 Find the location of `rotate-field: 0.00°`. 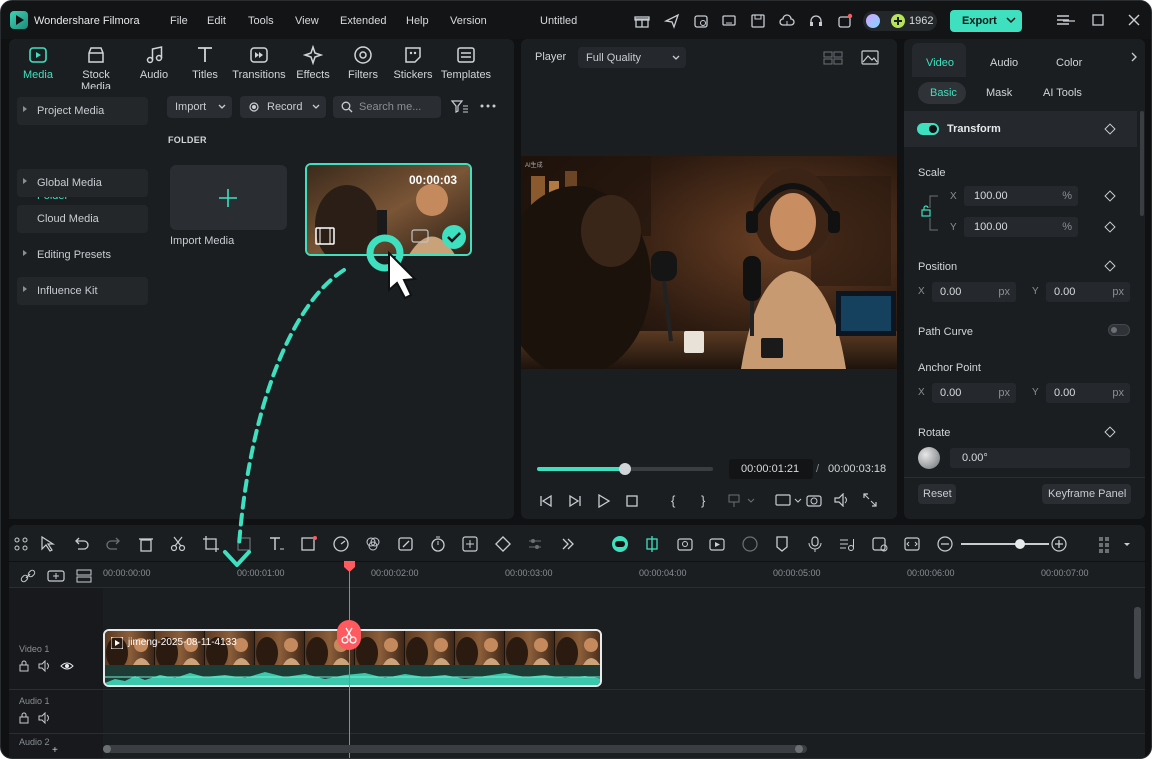

rotate-field: 0.00° is located at coordinates (1040, 458).